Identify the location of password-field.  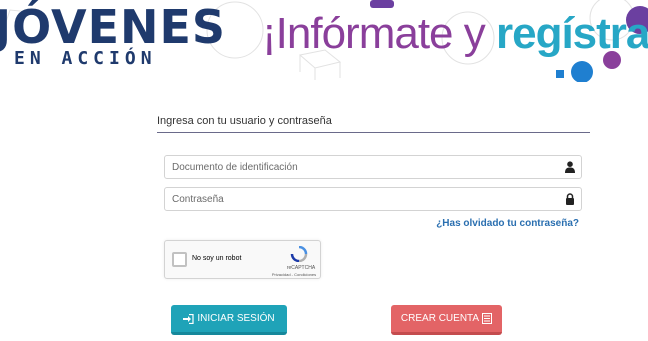
(373, 199).